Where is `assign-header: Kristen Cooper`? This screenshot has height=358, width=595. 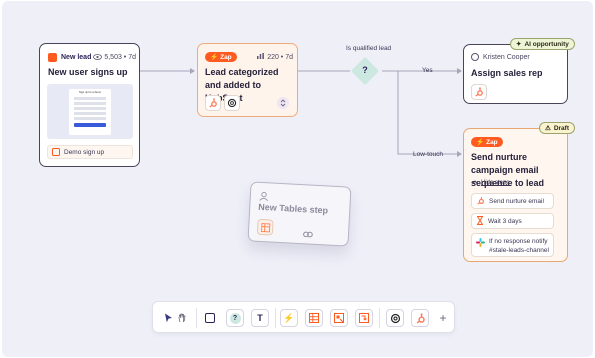
assign-header: Kristen Cooper is located at coordinates (500, 57).